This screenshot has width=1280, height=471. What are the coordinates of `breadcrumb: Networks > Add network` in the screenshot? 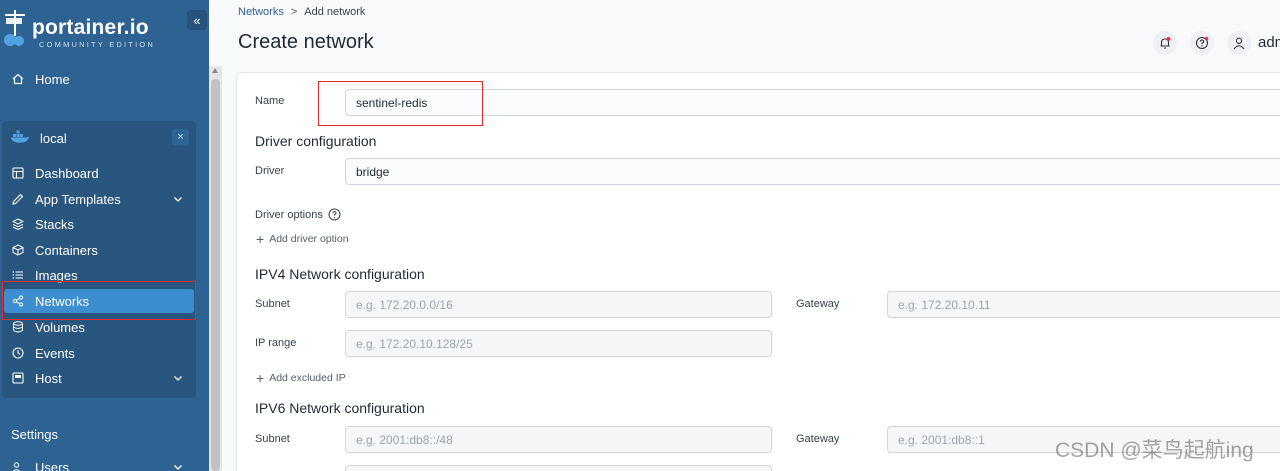 It's located at (301, 12).